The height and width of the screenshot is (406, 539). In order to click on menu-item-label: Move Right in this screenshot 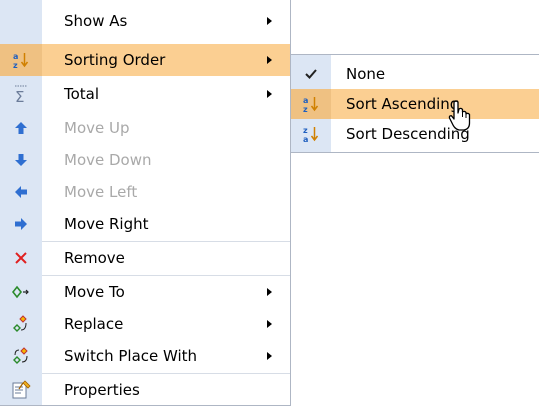, I will do `click(106, 224)`.